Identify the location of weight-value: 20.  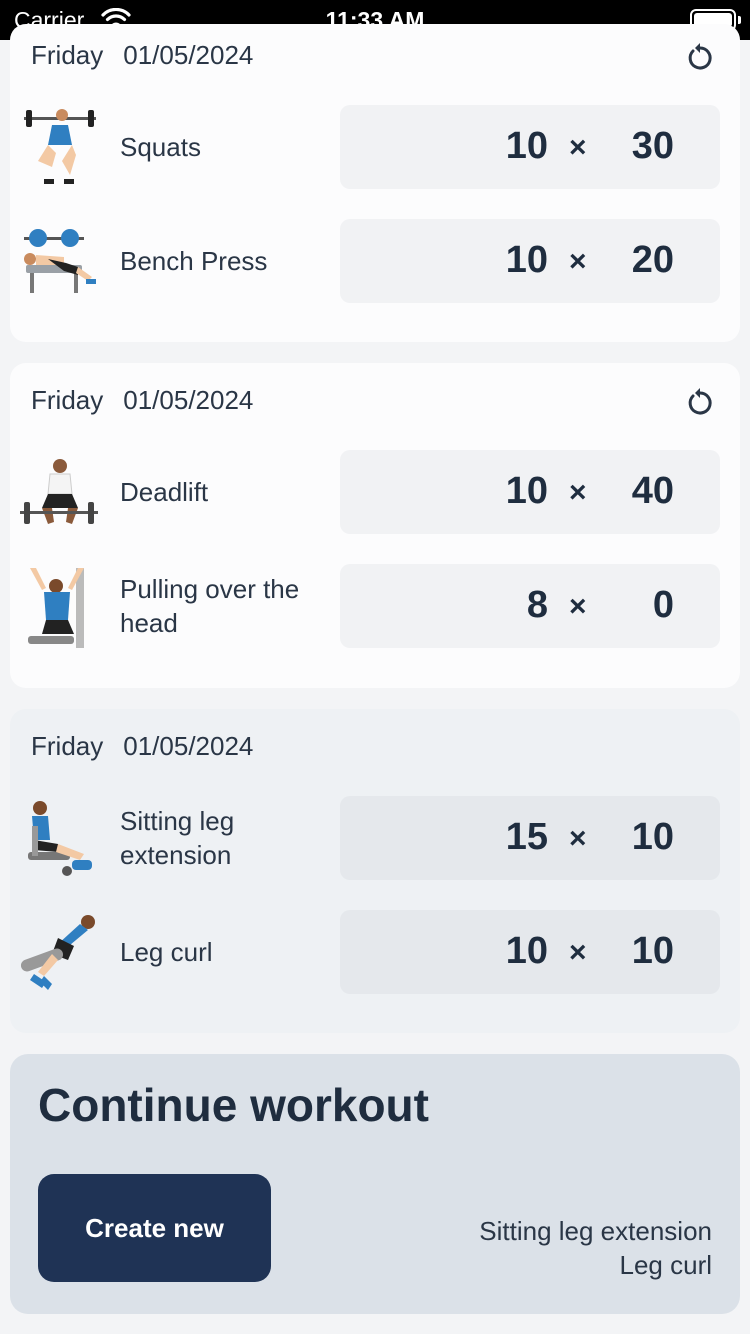
(652, 260).